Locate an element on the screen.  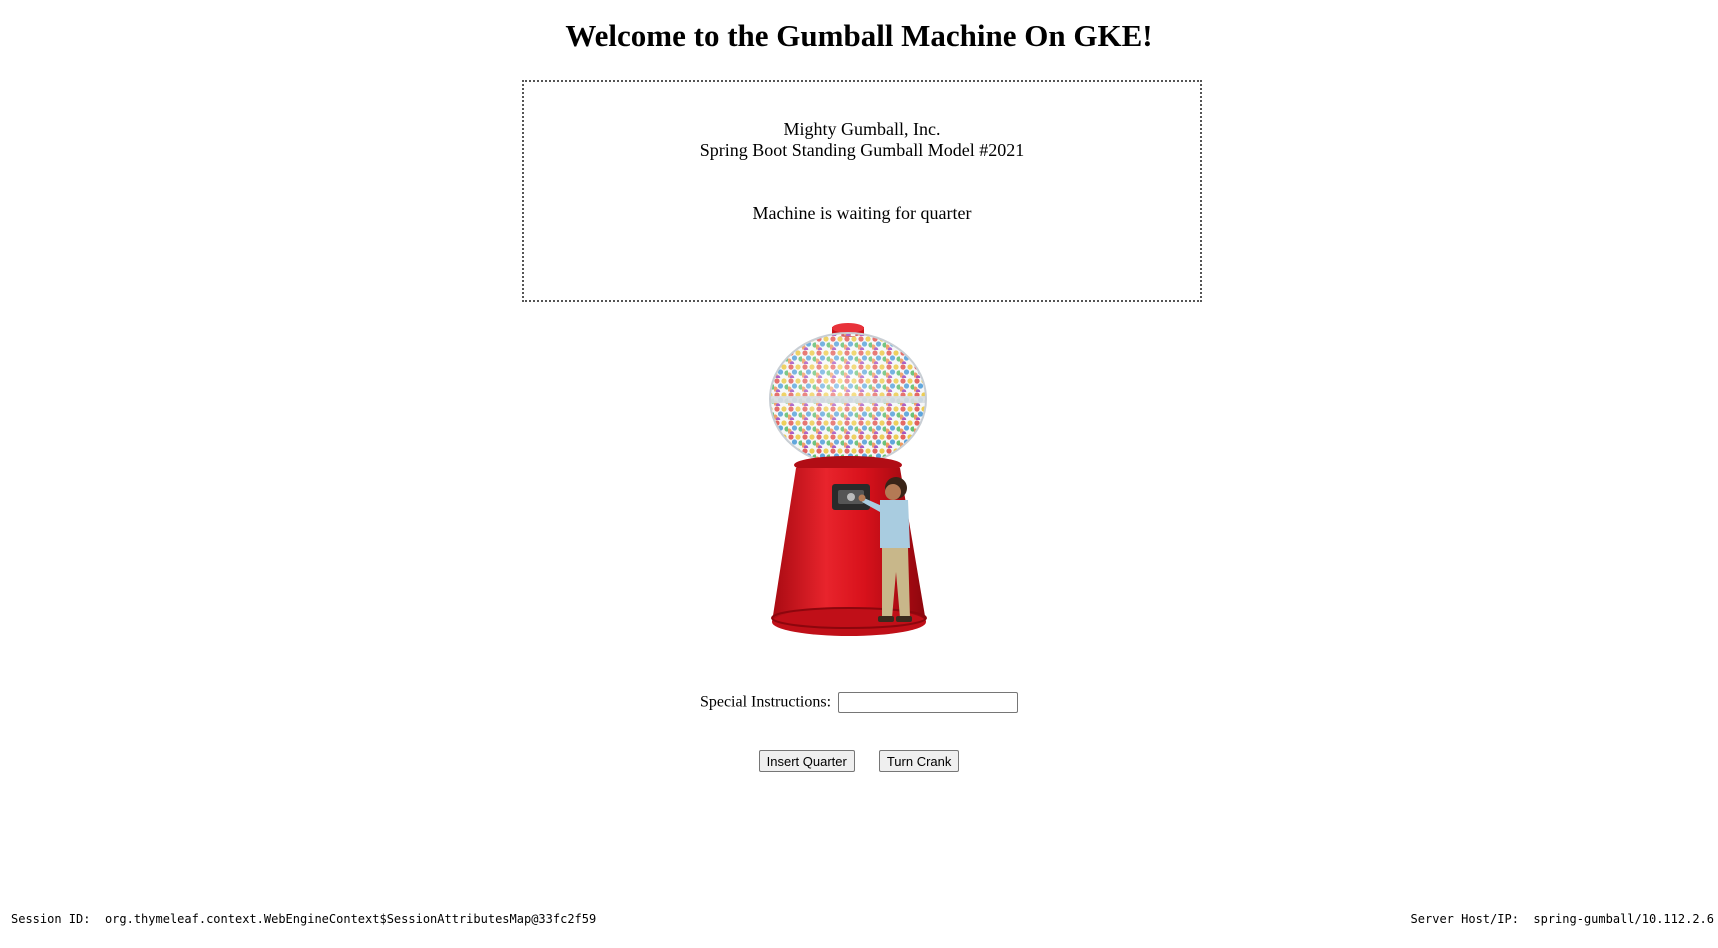
special-instructions-input is located at coordinates (928, 702).